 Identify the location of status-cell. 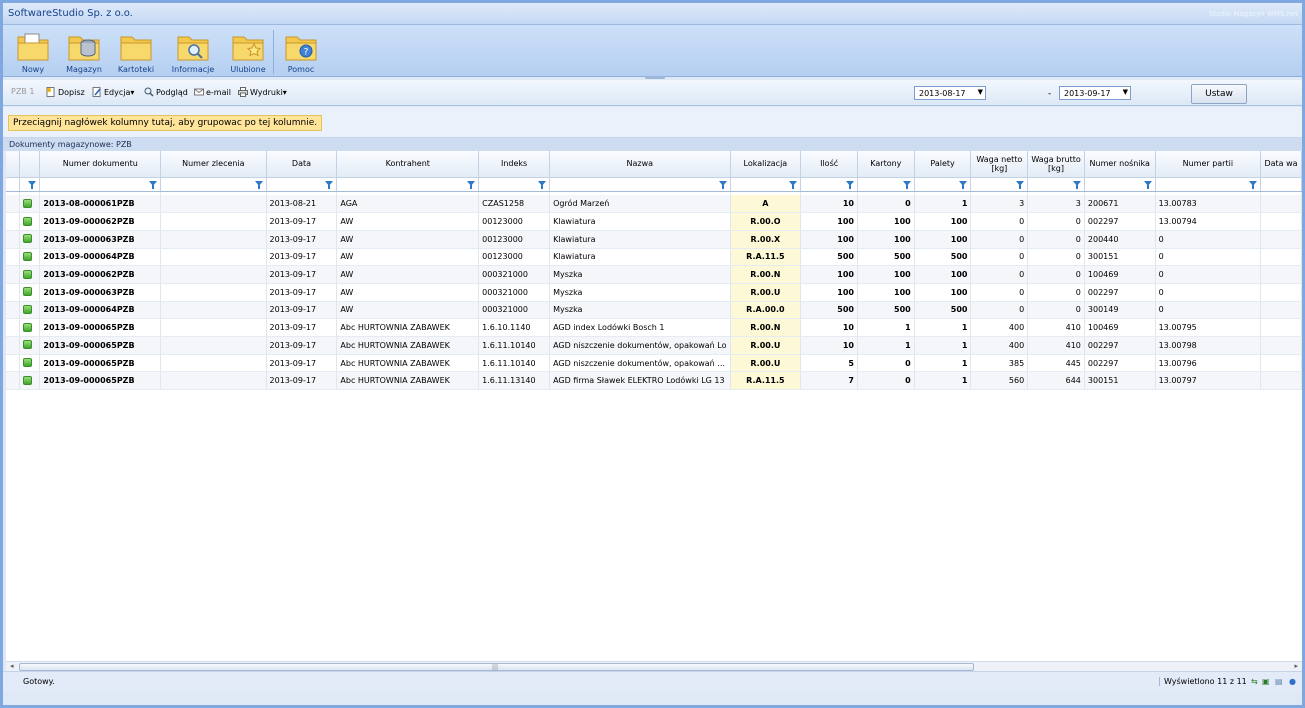
(30, 239).